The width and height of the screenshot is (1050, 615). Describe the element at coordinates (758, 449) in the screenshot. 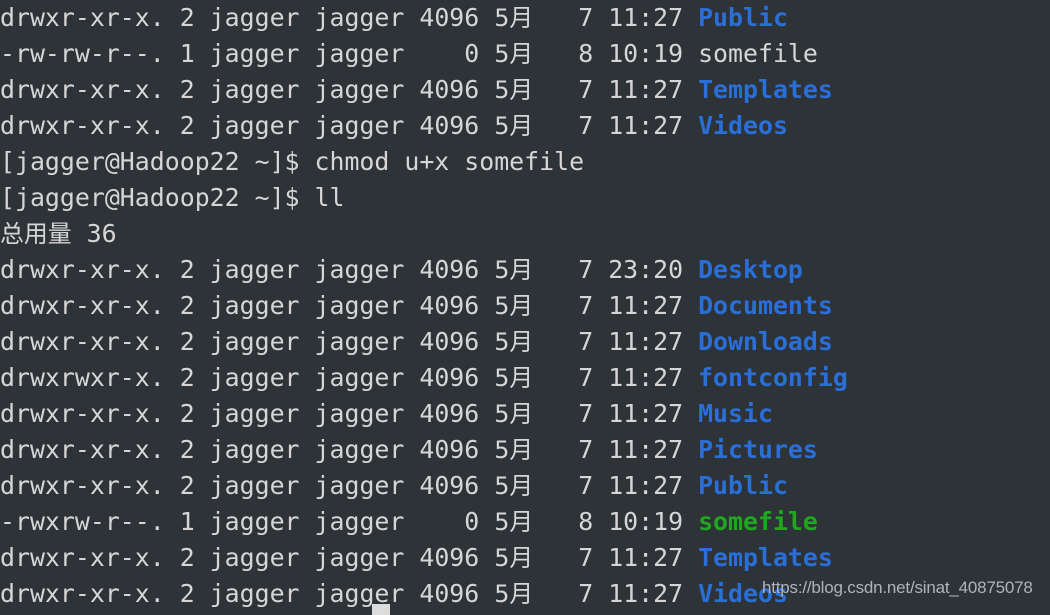

I see `file-name: Pictures` at that location.